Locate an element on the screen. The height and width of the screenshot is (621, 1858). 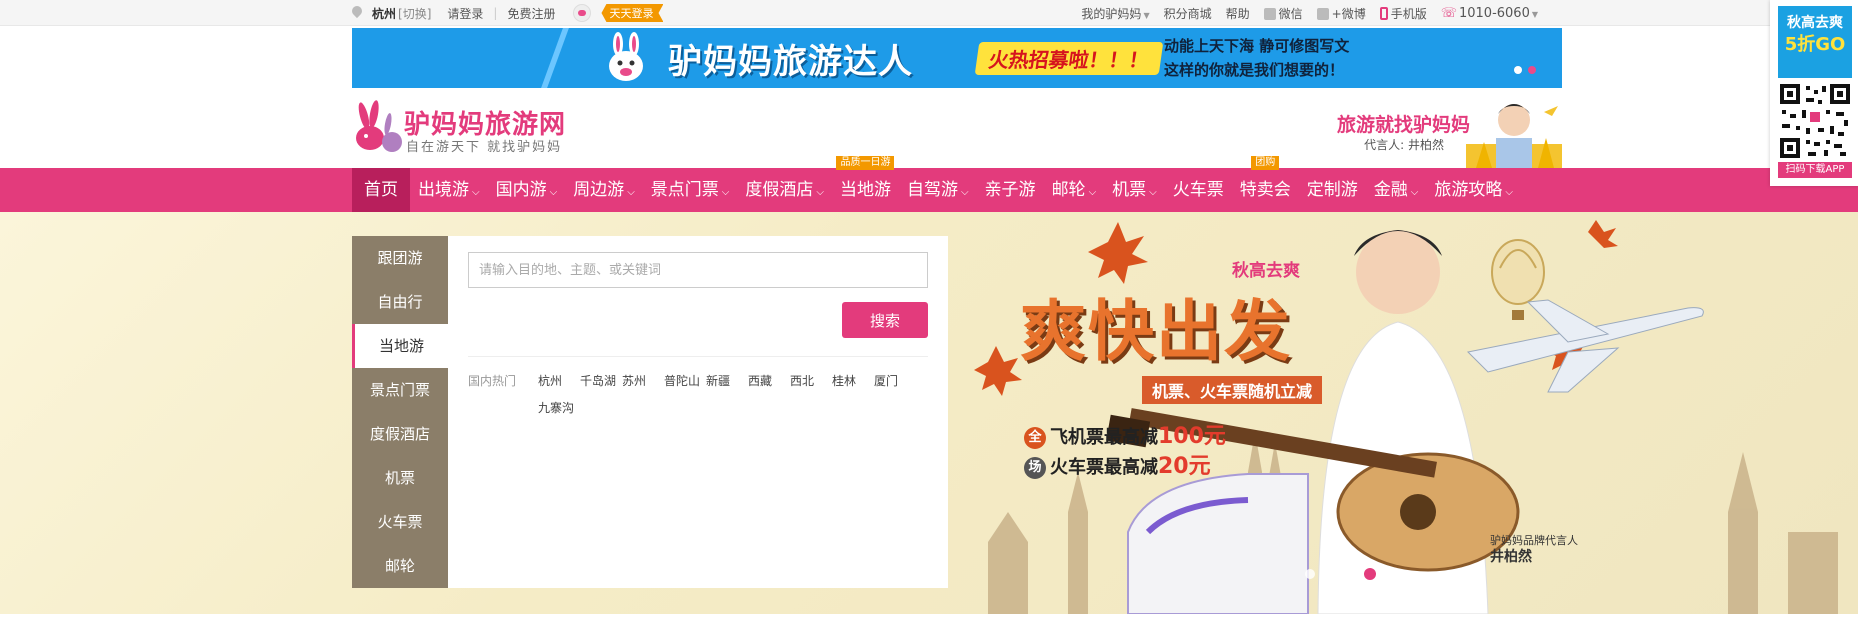
hero-offer-1: 全飞机票最高减100元 is located at coordinates (1125, 434).